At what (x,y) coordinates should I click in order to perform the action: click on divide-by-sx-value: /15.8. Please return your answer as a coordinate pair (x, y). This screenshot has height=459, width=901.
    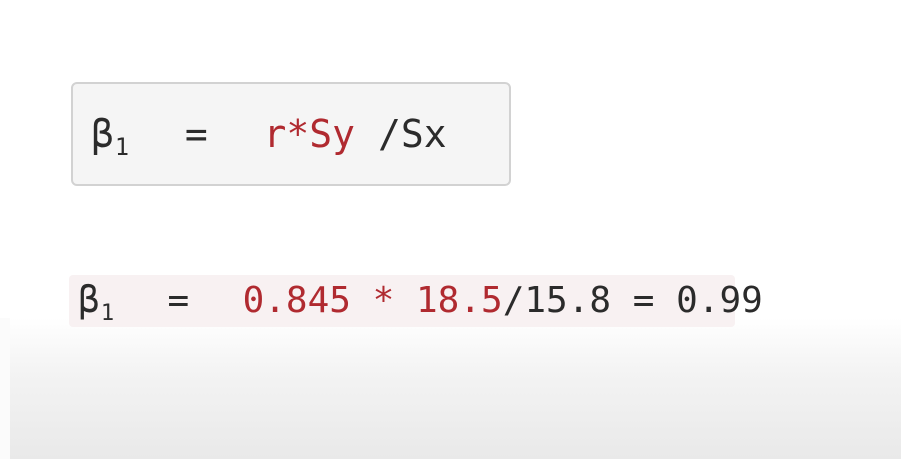
    Looking at the image, I should click on (557, 300).